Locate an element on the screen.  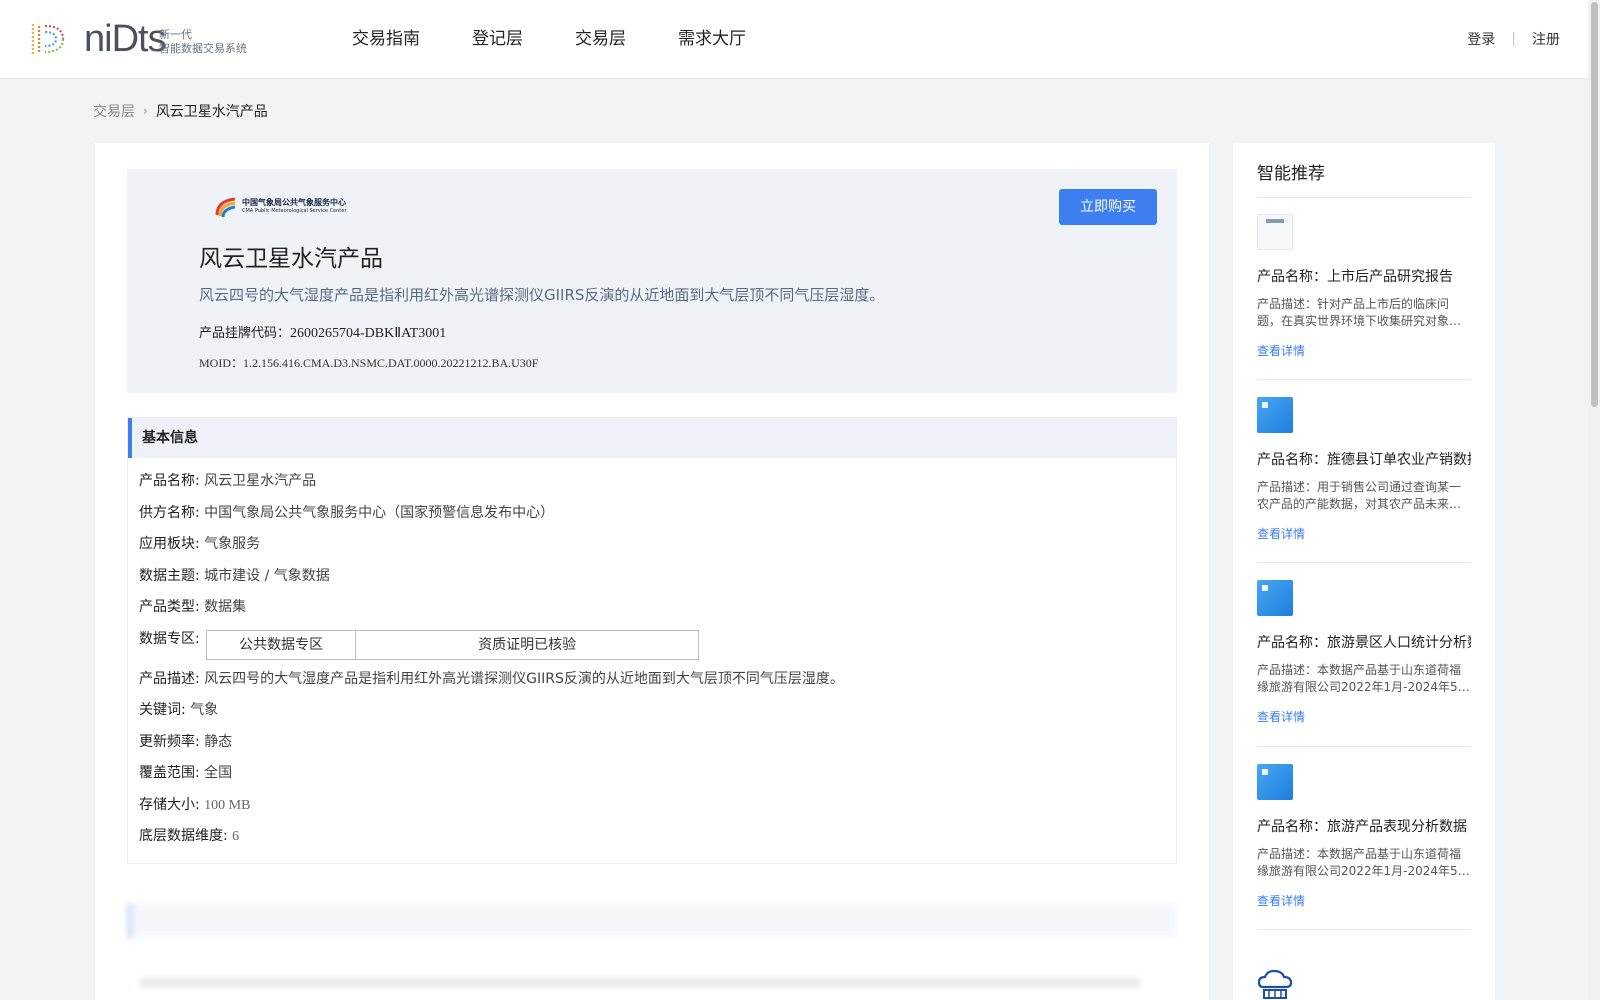
info-zone: 数据专区: 公共数据专区 资质证明已核验 is located at coordinates (419, 645).